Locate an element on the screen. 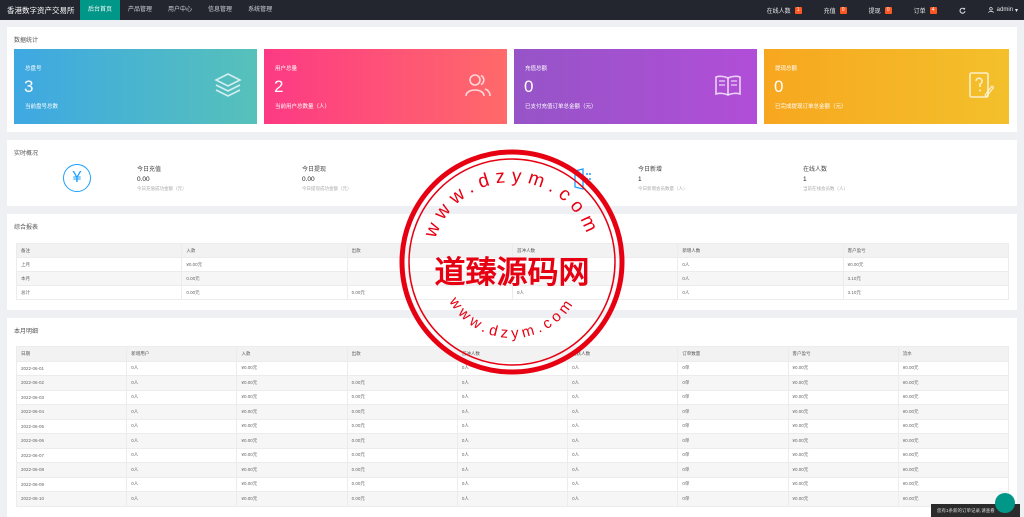  col-header: 首冲人数 is located at coordinates (595, 250).